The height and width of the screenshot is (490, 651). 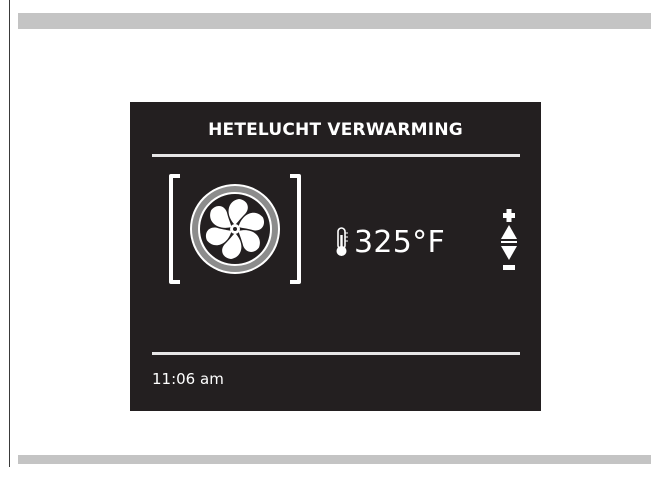 What do you see at coordinates (342, 241) in the screenshot?
I see `thermometer-icon` at bounding box center [342, 241].